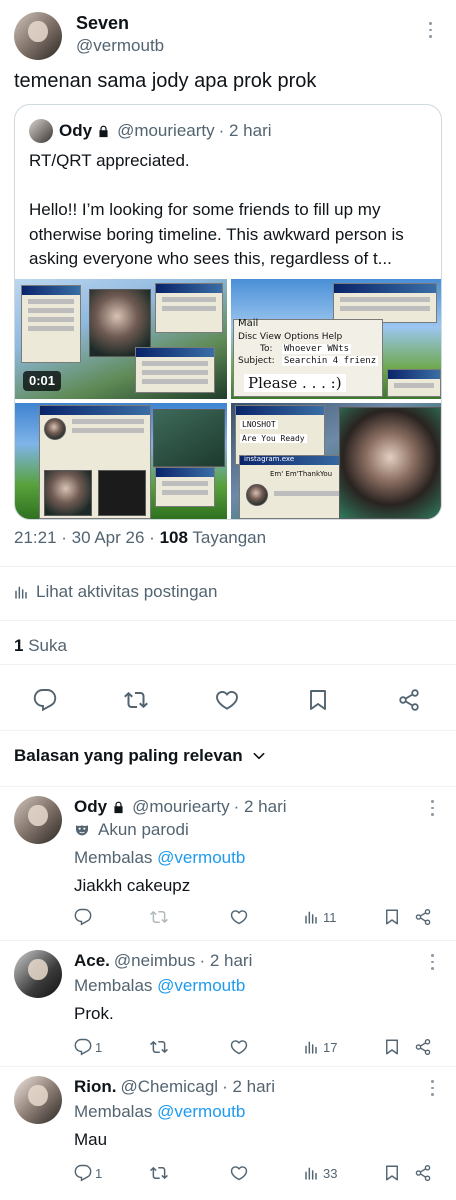  What do you see at coordinates (320, 1173) in the screenshot?
I see `views-button: 33` at bounding box center [320, 1173].